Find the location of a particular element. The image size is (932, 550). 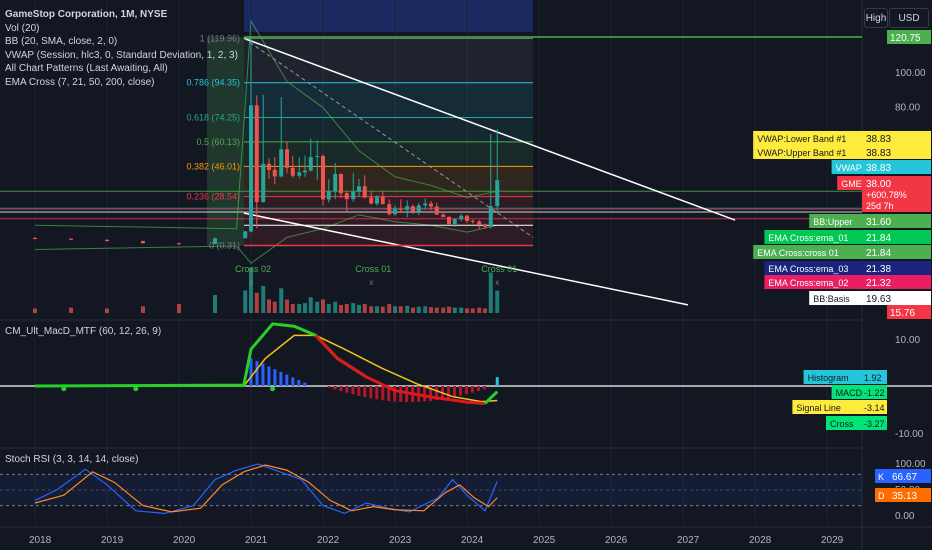

cross-label: Cross 02 is located at coordinates (253, 269).